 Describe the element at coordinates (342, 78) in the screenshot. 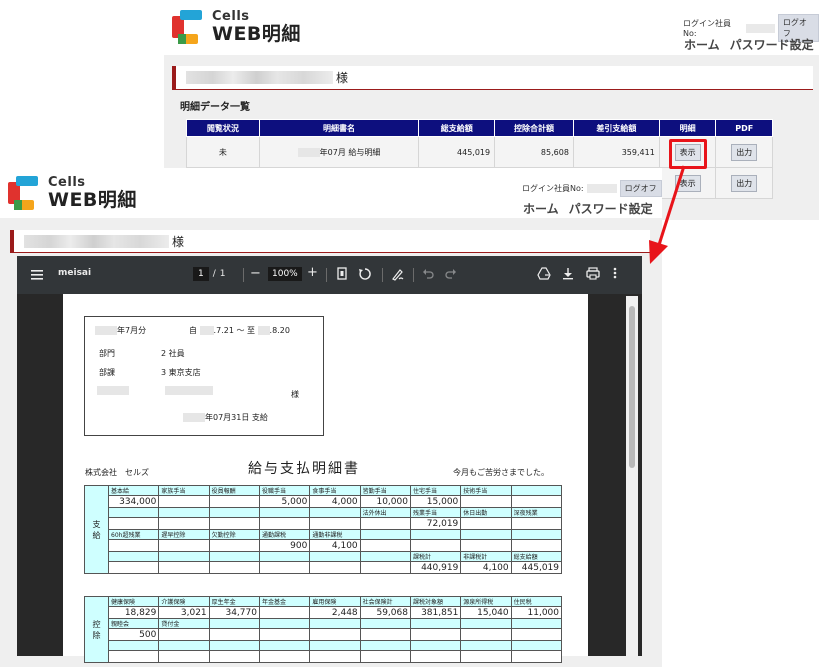

I see `user-honorific: 様` at that location.